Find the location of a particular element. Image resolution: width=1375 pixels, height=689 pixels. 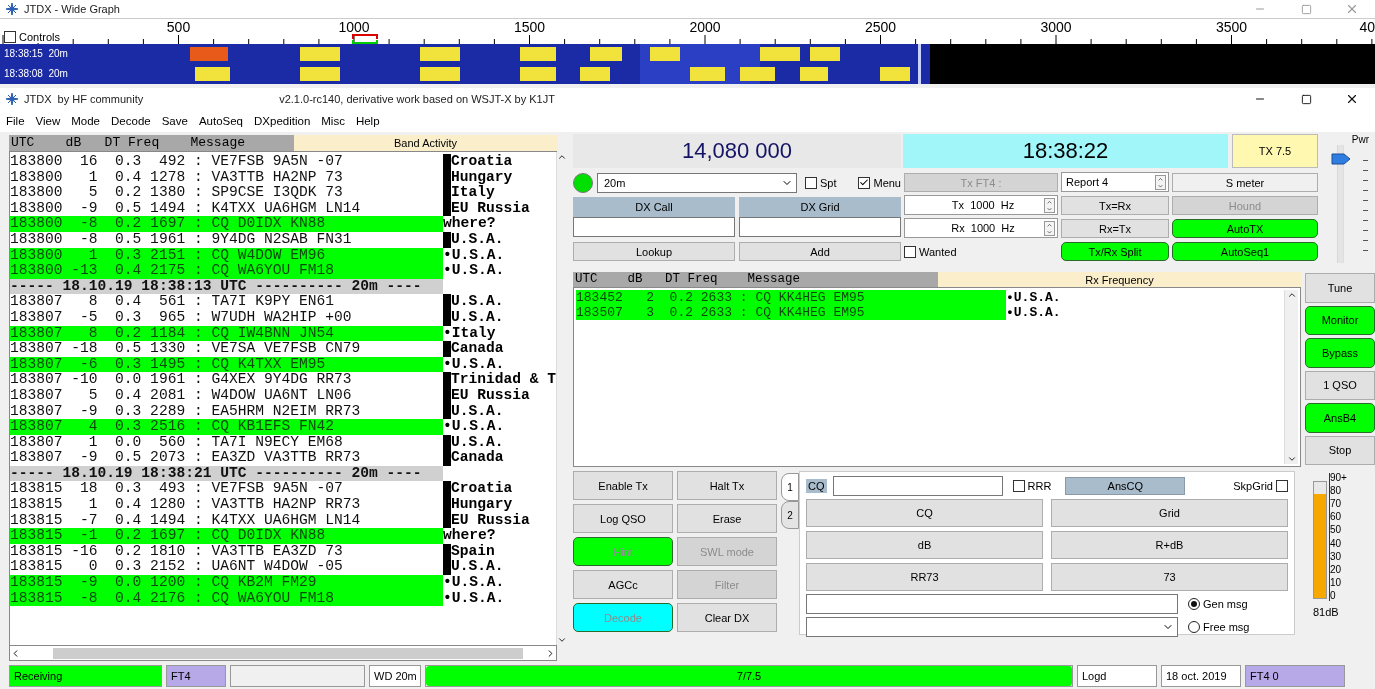

scale-label: 2000 is located at coordinates (705, 27).